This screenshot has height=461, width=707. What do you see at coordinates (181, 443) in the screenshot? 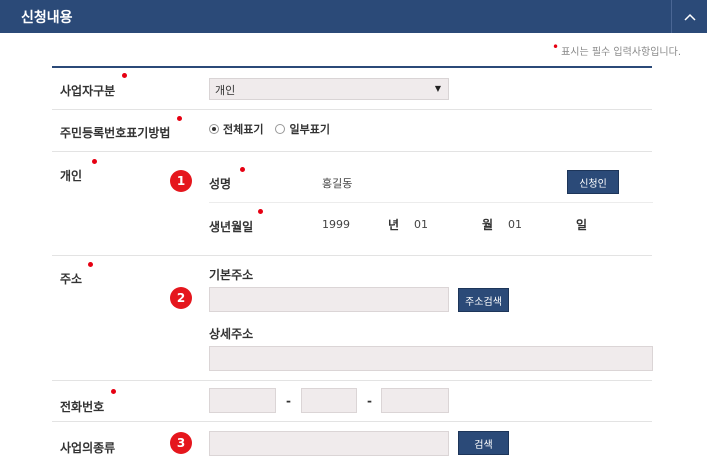
I see `step-badge-3: 3` at bounding box center [181, 443].